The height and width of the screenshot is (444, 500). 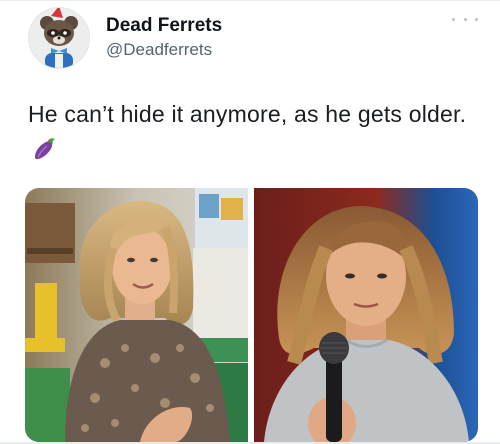 I want to click on ferret-avatar-icon, so click(x=59, y=38).